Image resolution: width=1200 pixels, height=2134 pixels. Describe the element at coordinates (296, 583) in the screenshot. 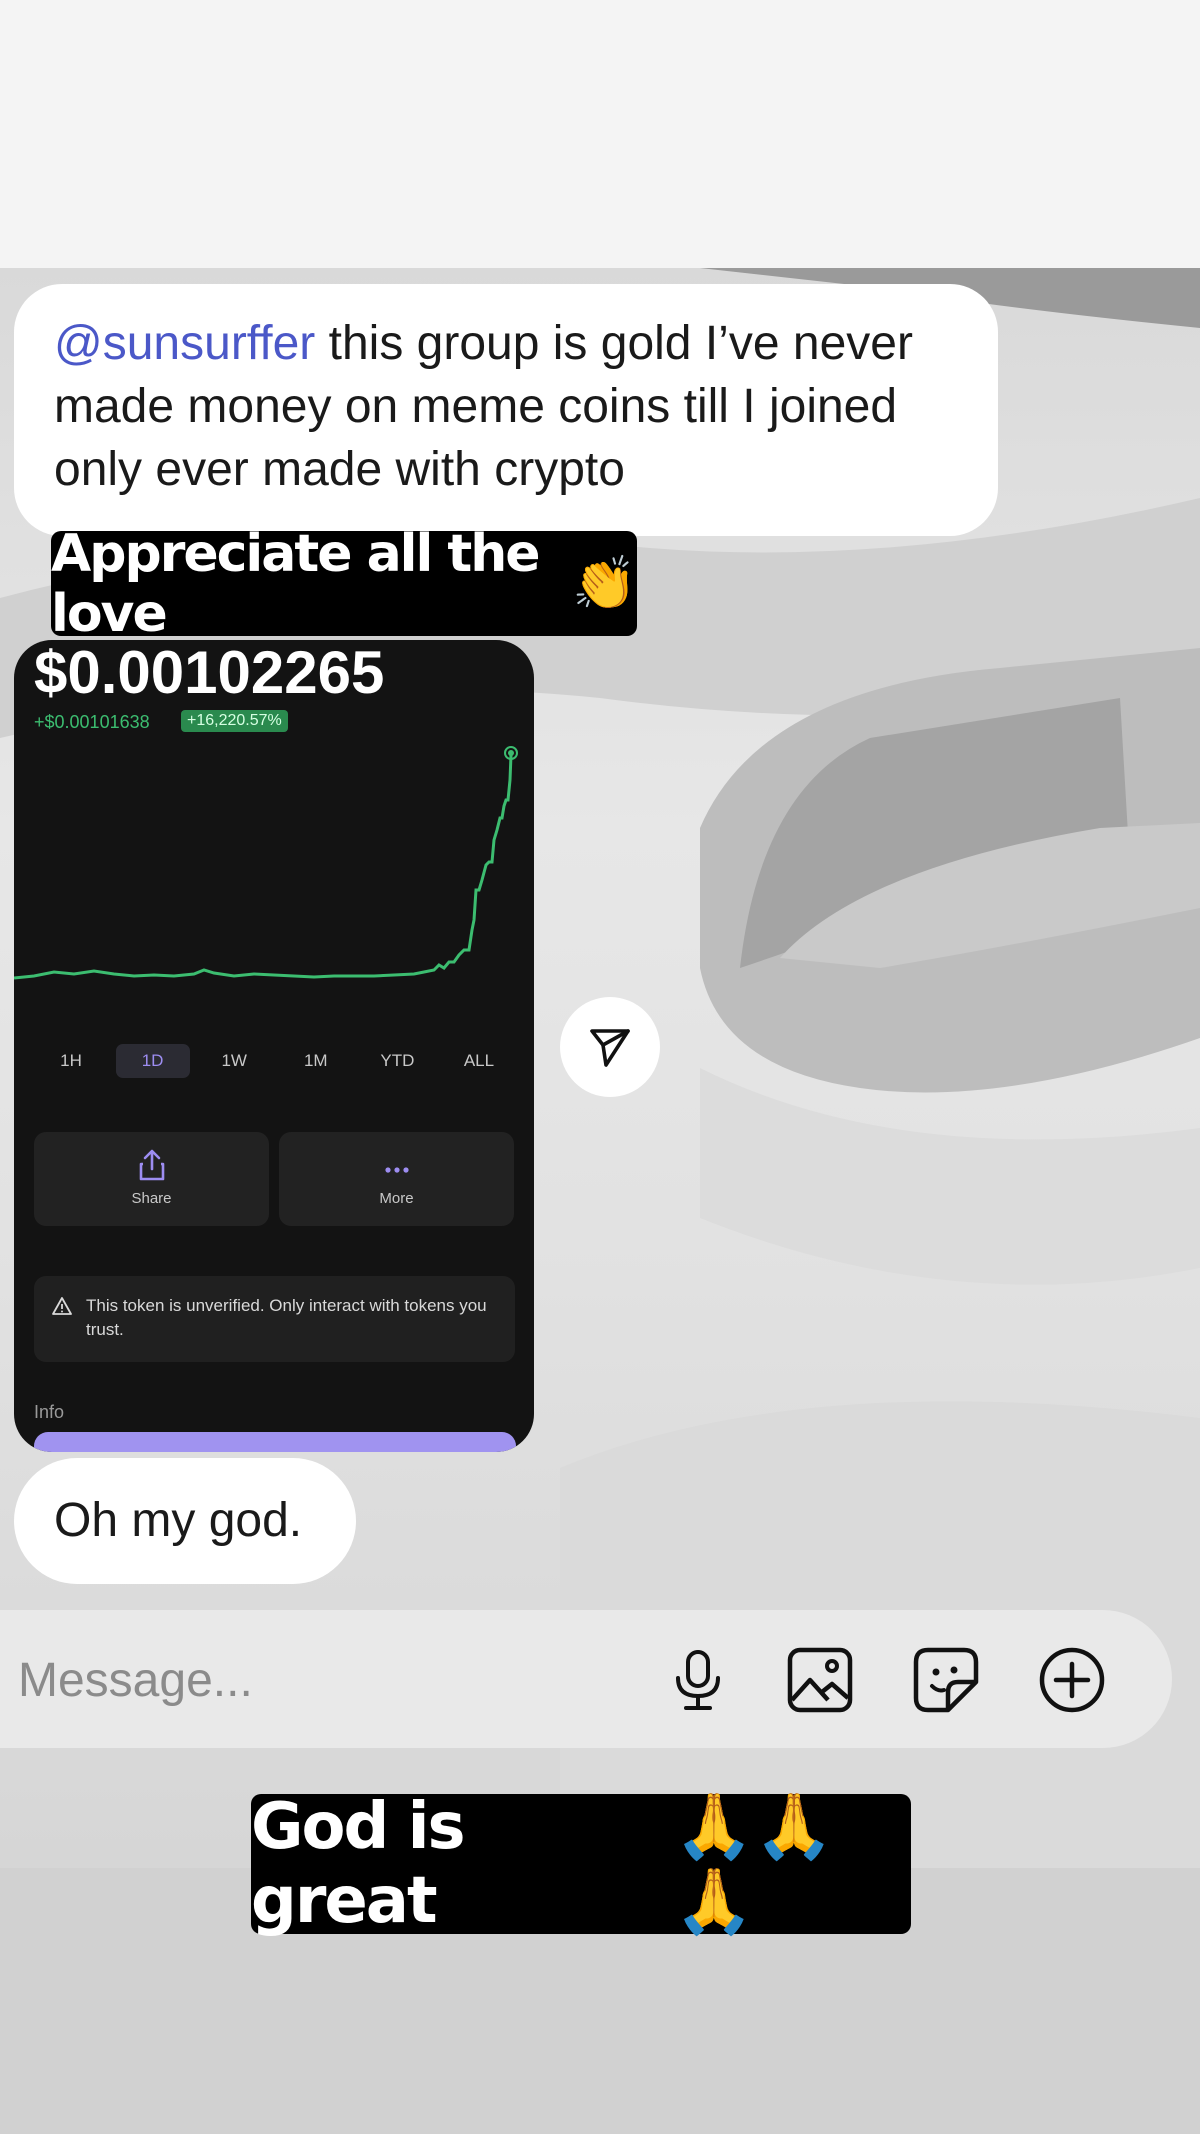

I see `caption-text: Appreciate all the love` at that location.